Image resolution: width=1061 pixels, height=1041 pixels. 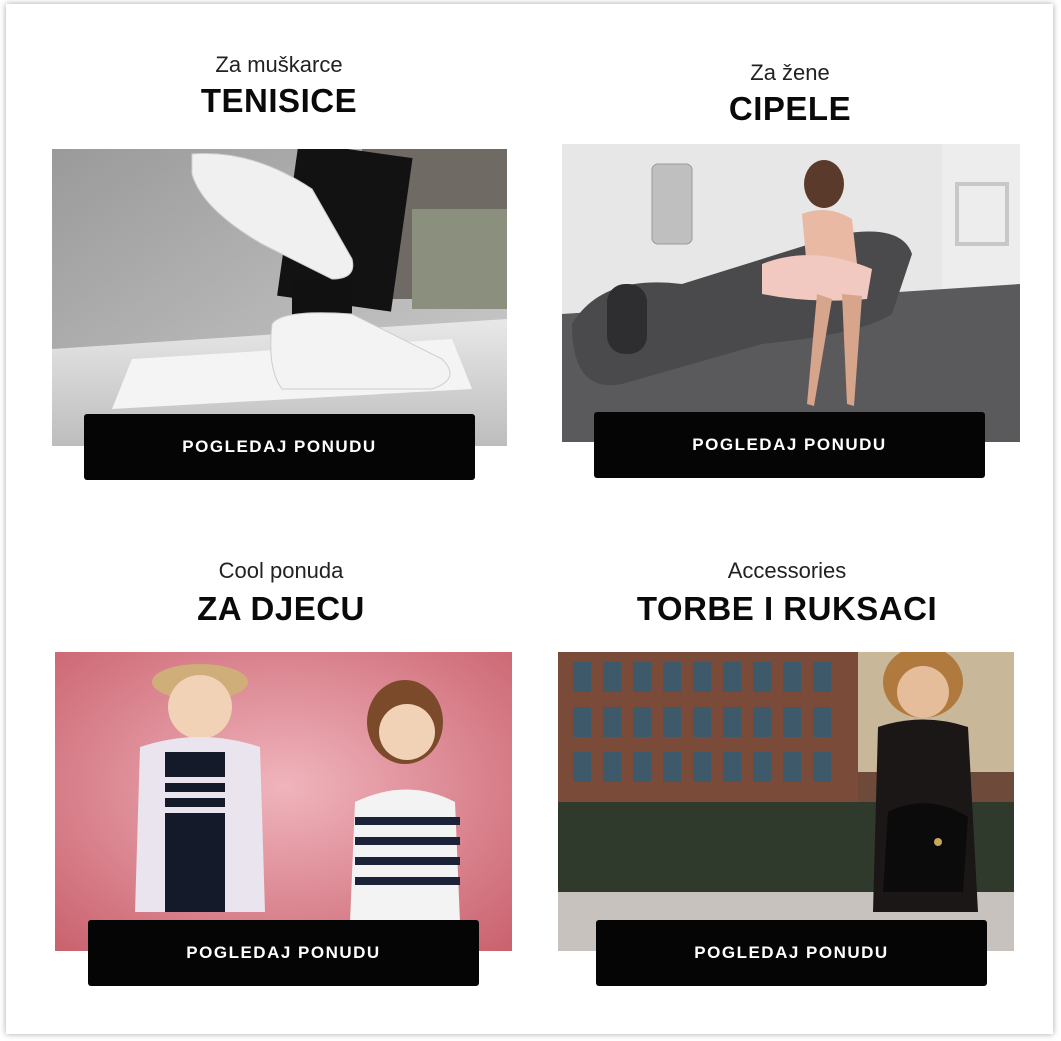 What do you see at coordinates (790, 72) in the screenshot?
I see `card-subtitle: Za žene` at bounding box center [790, 72].